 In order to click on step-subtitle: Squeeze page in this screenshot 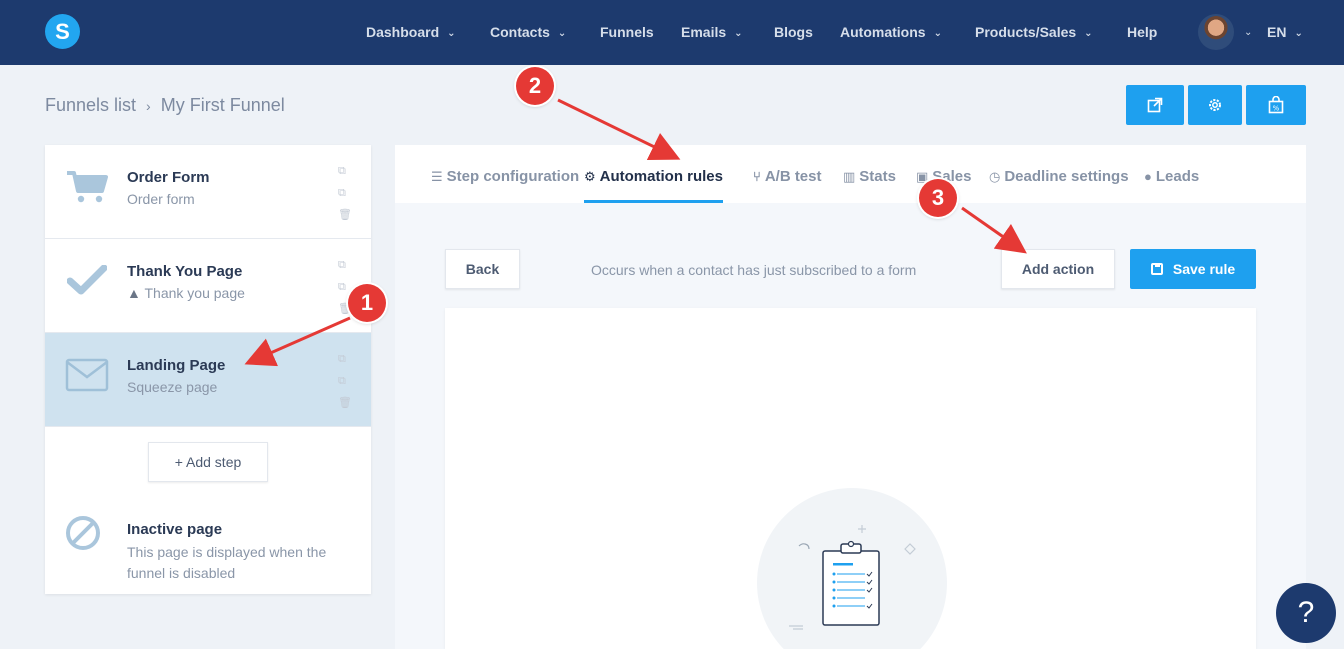, I will do `click(172, 387)`.